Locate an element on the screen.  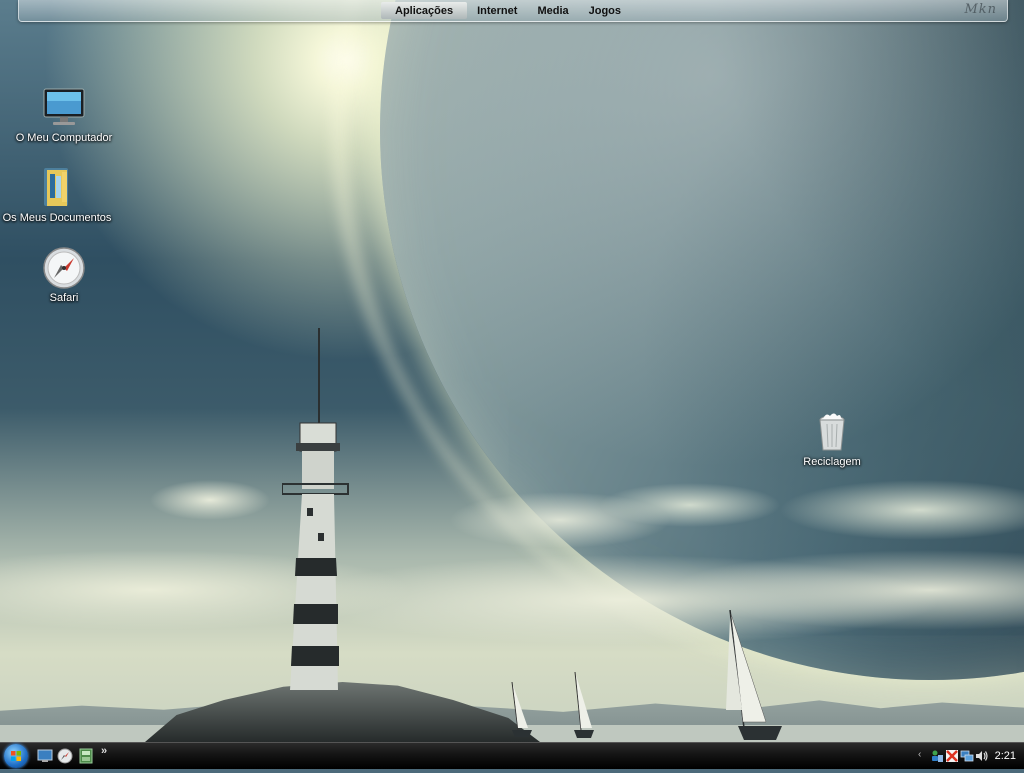
user-network-icon is located at coordinates (937, 756).